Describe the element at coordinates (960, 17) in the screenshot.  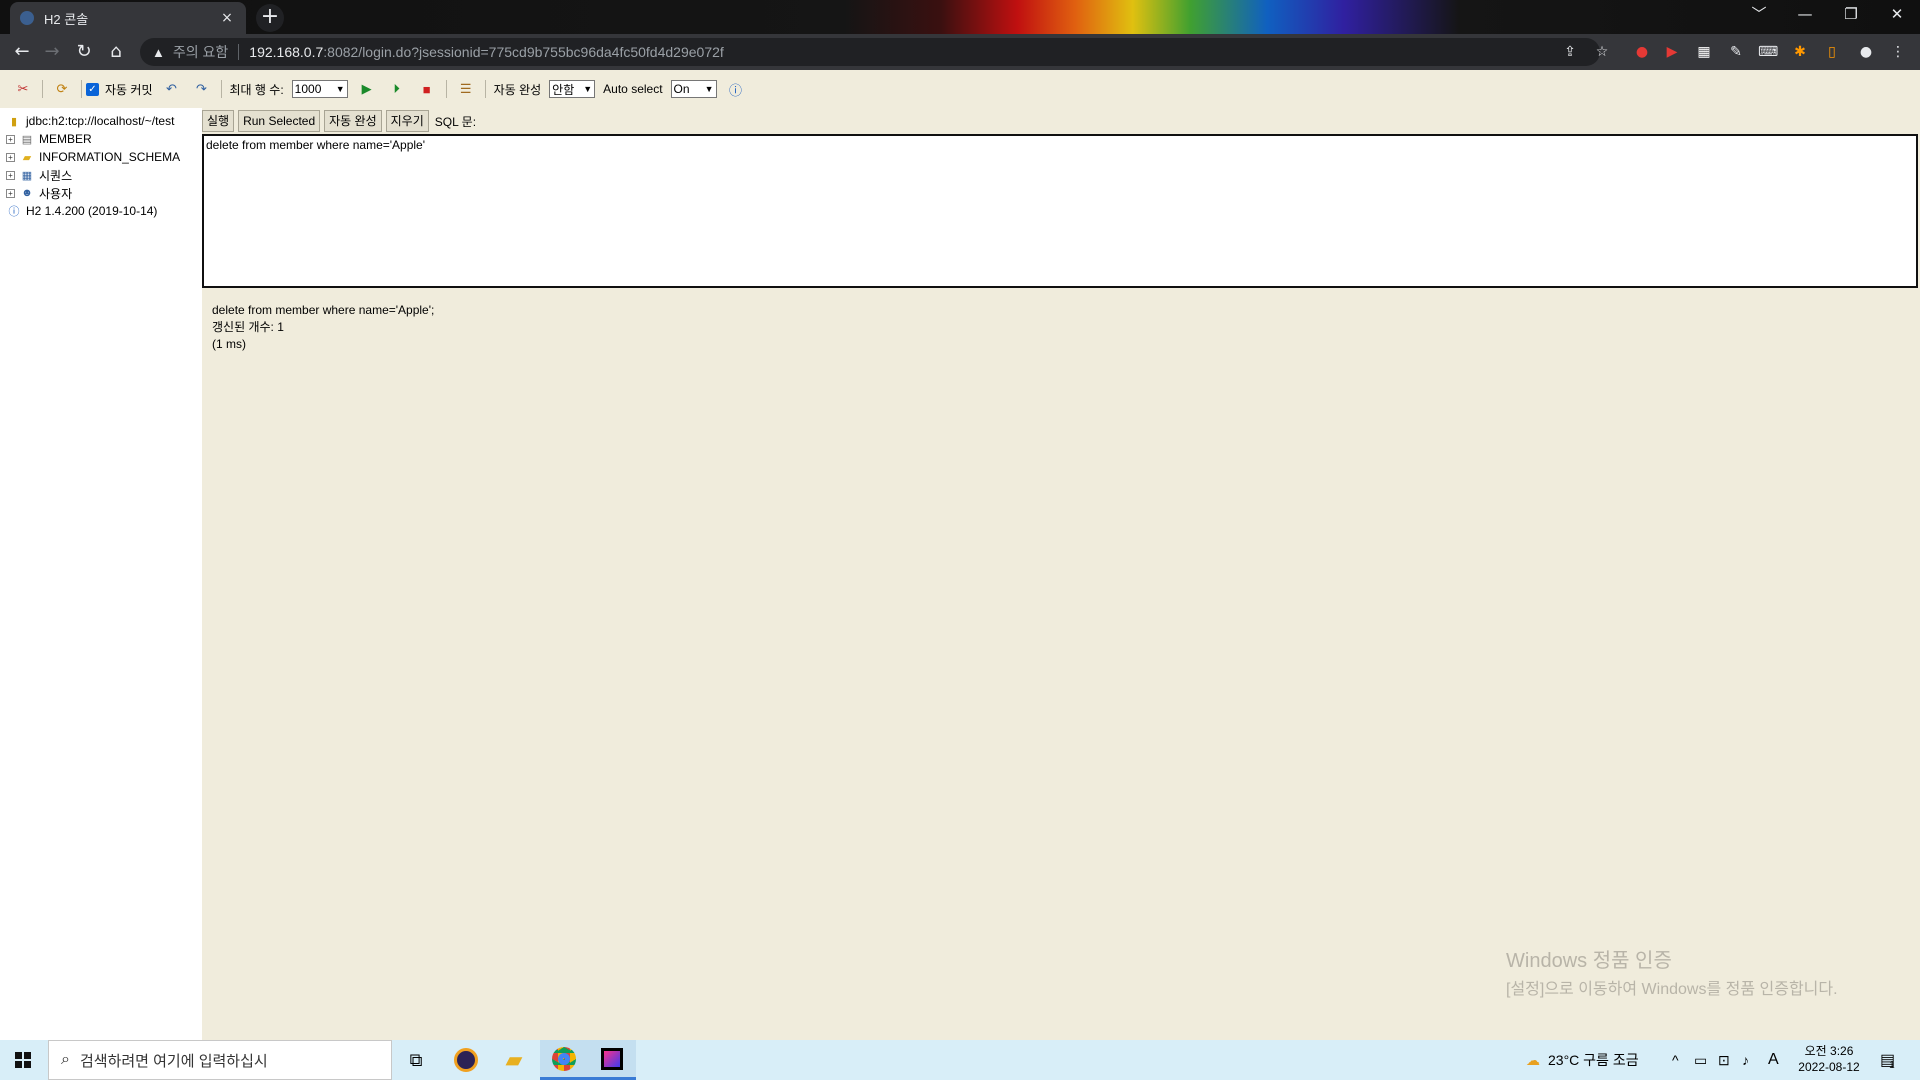
I see `browser-tab-strip: H2 콘솔 × + ﹀ — ❐ ✕` at that location.